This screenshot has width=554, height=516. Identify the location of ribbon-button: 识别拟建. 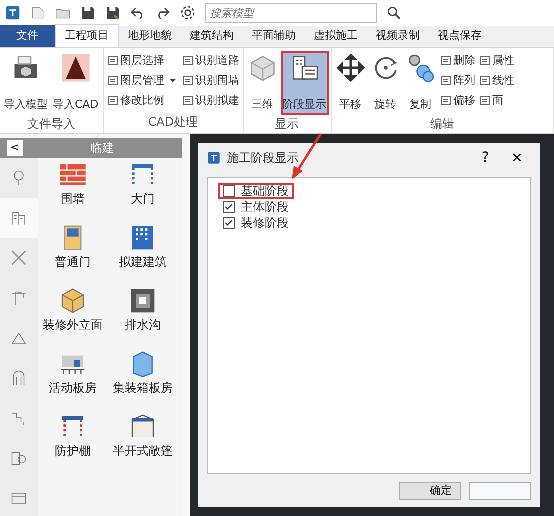
(210, 101).